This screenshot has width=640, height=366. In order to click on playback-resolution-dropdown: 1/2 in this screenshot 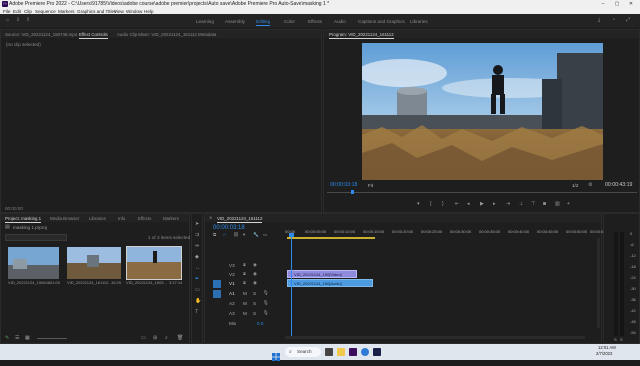, I will do `click(575, 186)`.